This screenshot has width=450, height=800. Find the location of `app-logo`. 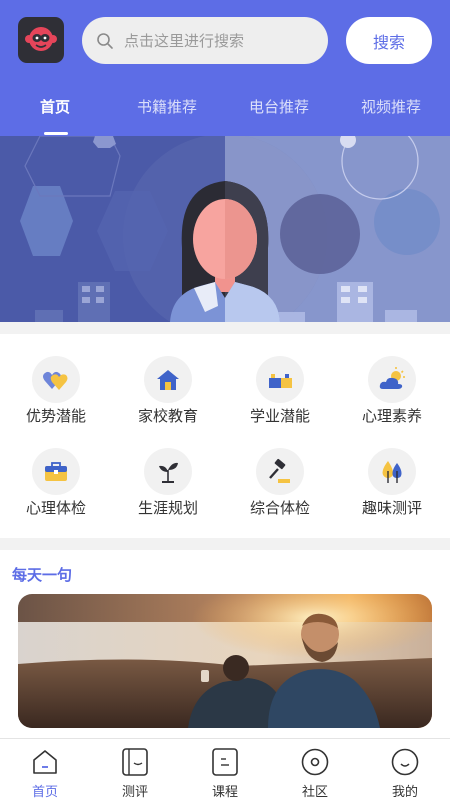

app-logo is located at coordinates (41, 40).